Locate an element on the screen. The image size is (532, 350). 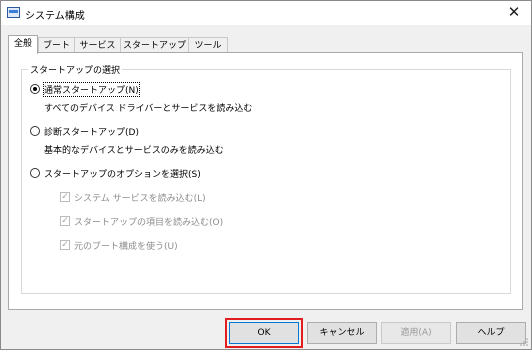
normal-startup-radio is located at coordinates (35, 89).